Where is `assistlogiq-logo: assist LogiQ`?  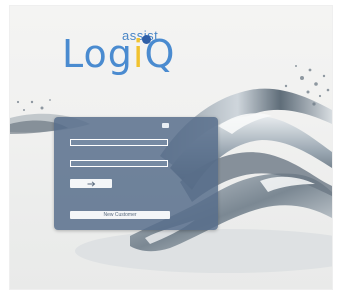
assistlogiq-logo: assist LogiQ is located at coordinates (127, 54).